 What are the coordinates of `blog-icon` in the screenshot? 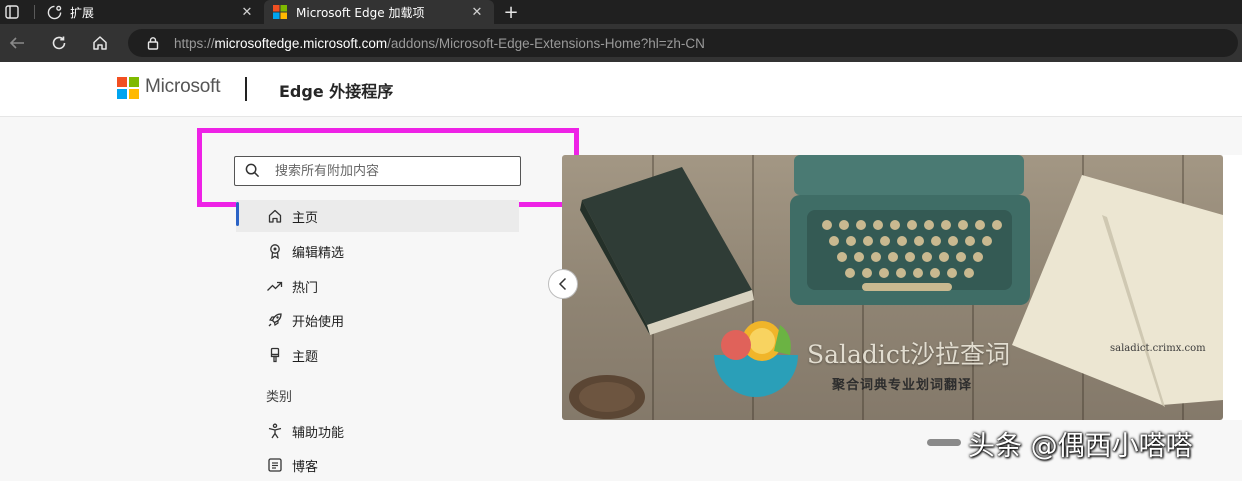 It's located at (274, 465).